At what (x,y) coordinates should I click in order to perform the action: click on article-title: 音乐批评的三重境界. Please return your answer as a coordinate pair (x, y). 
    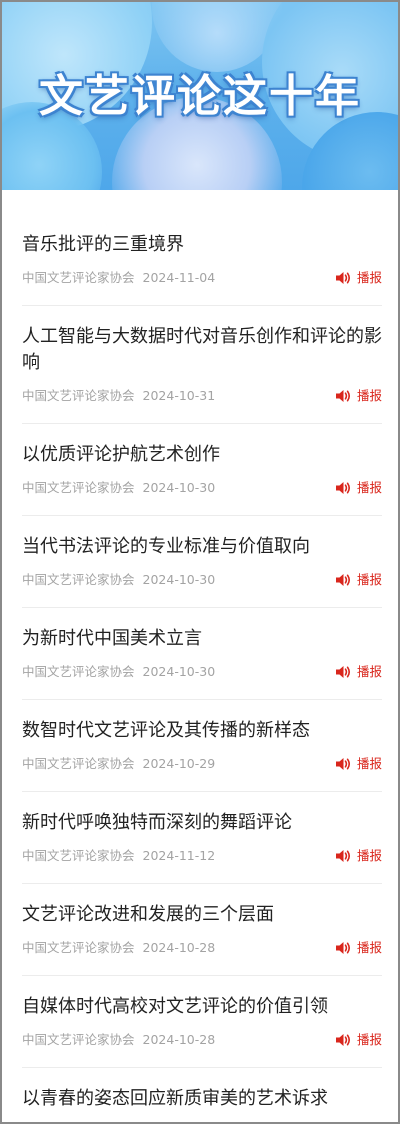
    Looking at the image, I should click on (202, 245).